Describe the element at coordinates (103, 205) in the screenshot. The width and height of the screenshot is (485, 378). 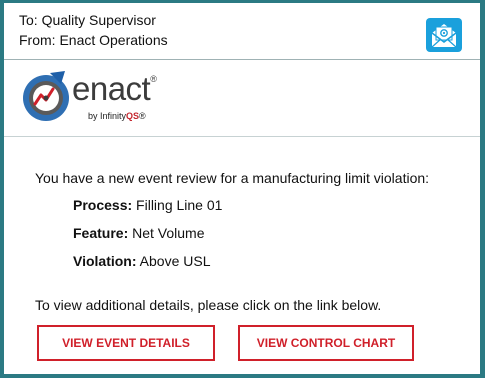
I see `detail-label: Process:` at that location.